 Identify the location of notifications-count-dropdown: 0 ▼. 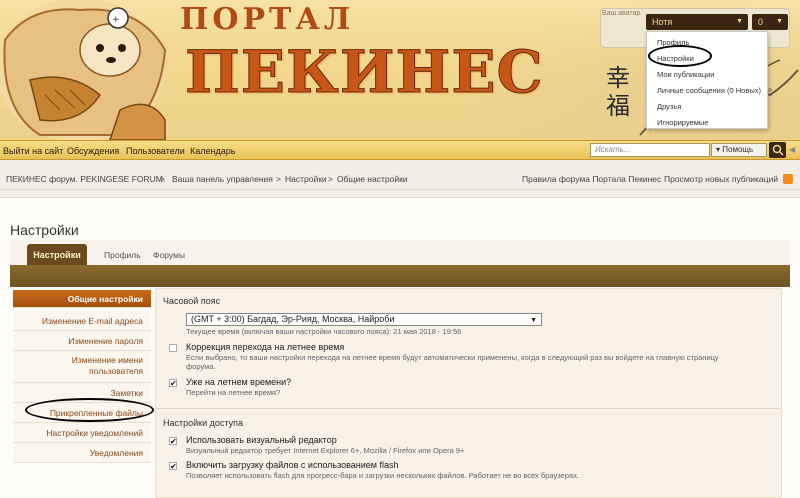
(770, 22).